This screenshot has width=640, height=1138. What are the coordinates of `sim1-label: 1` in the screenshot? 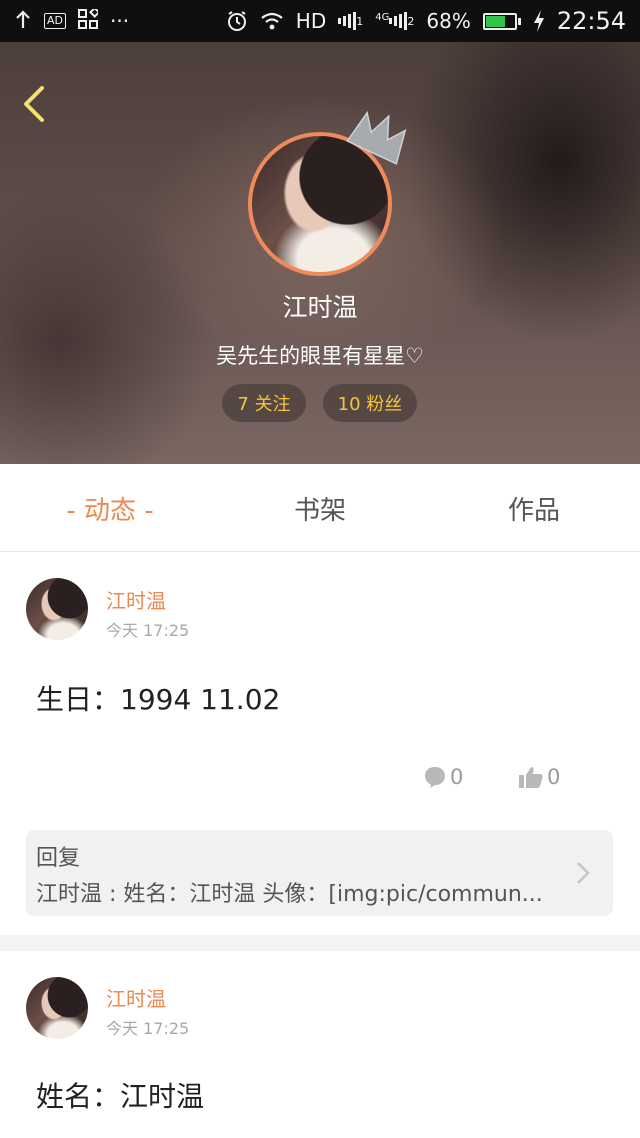 It's located at (360, 21).